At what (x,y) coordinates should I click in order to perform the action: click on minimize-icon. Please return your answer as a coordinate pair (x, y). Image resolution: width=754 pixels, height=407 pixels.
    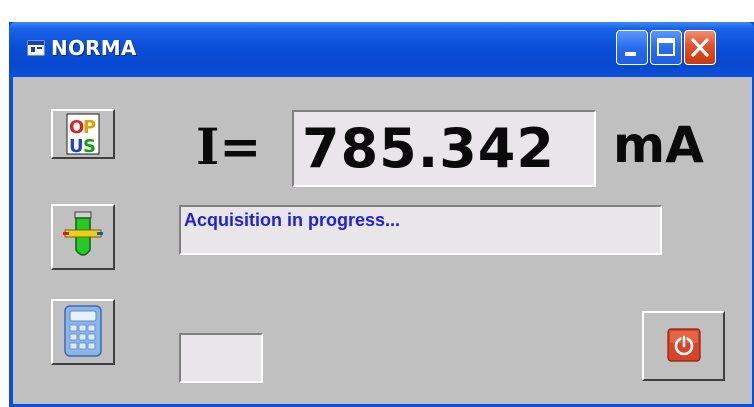
    Looking at the image, I should click on (630, 54).